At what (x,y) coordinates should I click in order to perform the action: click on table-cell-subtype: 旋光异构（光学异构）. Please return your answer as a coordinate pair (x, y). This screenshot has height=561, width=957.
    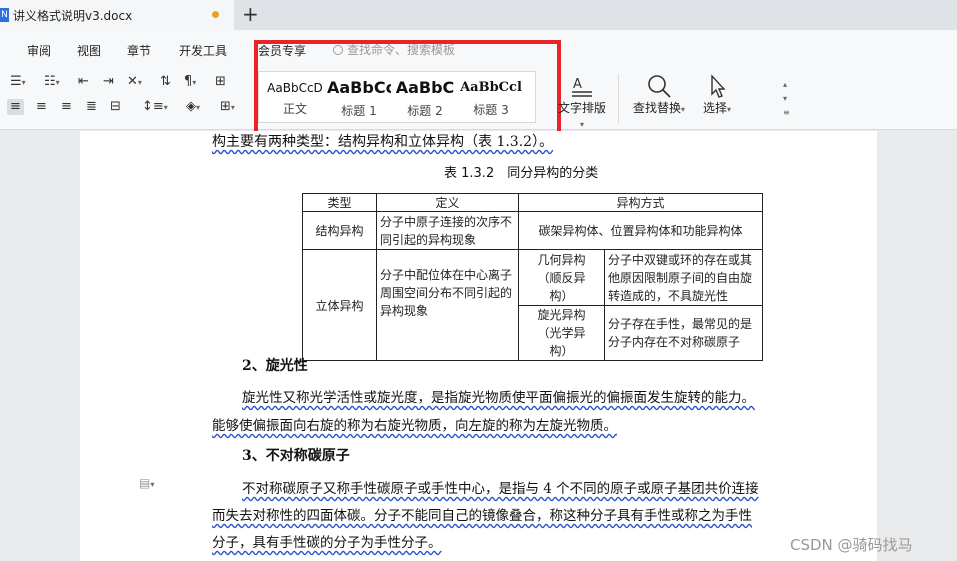
    Looking at the image, I should click on (561, 333).